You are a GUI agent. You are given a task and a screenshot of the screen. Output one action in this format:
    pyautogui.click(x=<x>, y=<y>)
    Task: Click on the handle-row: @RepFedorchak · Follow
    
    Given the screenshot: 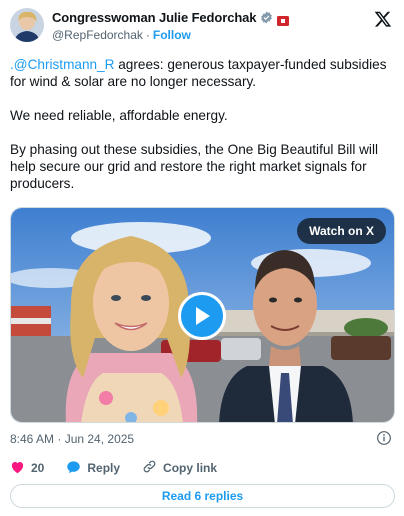 What is the action you would take?
    pyautogui.click(x=121, y=35)
    